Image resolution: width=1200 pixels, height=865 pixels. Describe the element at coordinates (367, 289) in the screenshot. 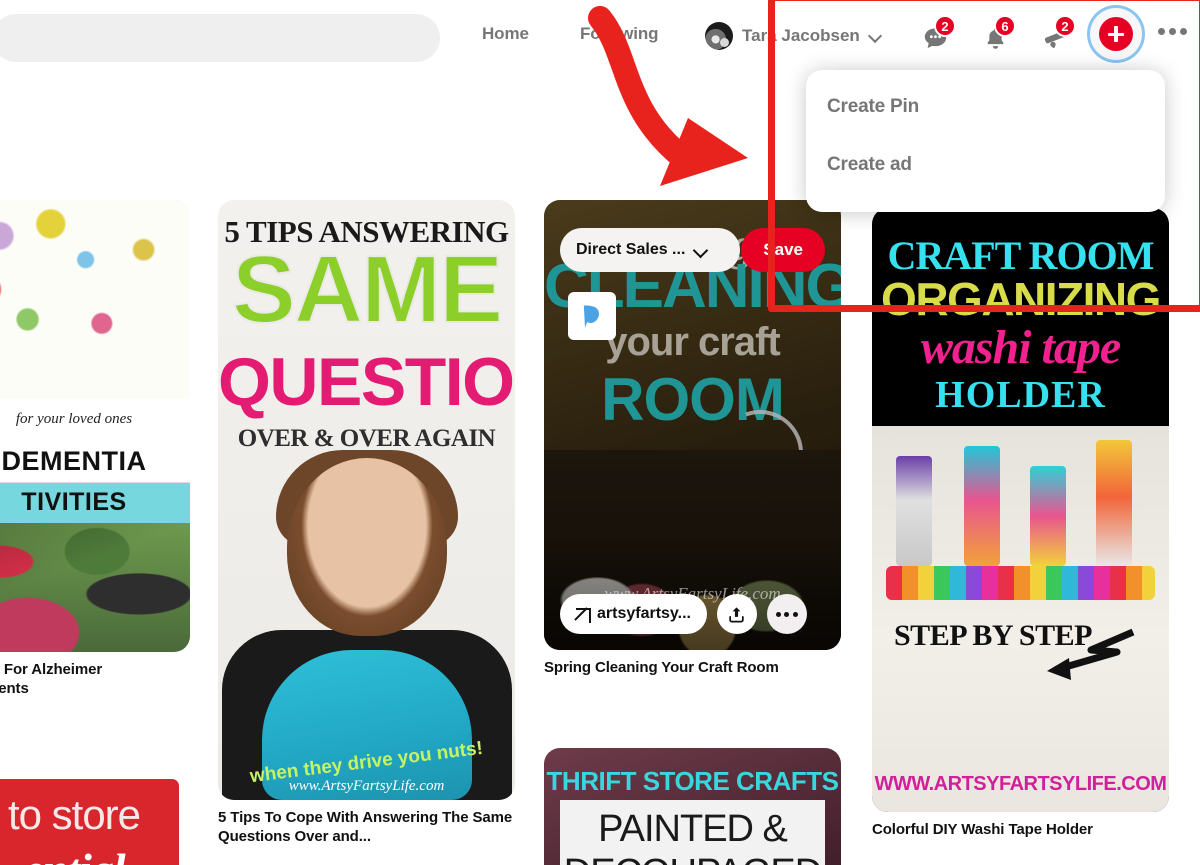

I see `pin-headline-2: SAME` at that location.